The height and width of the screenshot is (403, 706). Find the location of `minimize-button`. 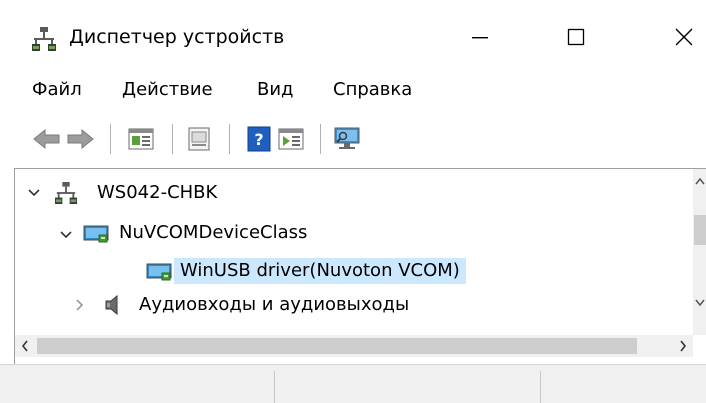

minimize-button is located at coordinates (480, 37).